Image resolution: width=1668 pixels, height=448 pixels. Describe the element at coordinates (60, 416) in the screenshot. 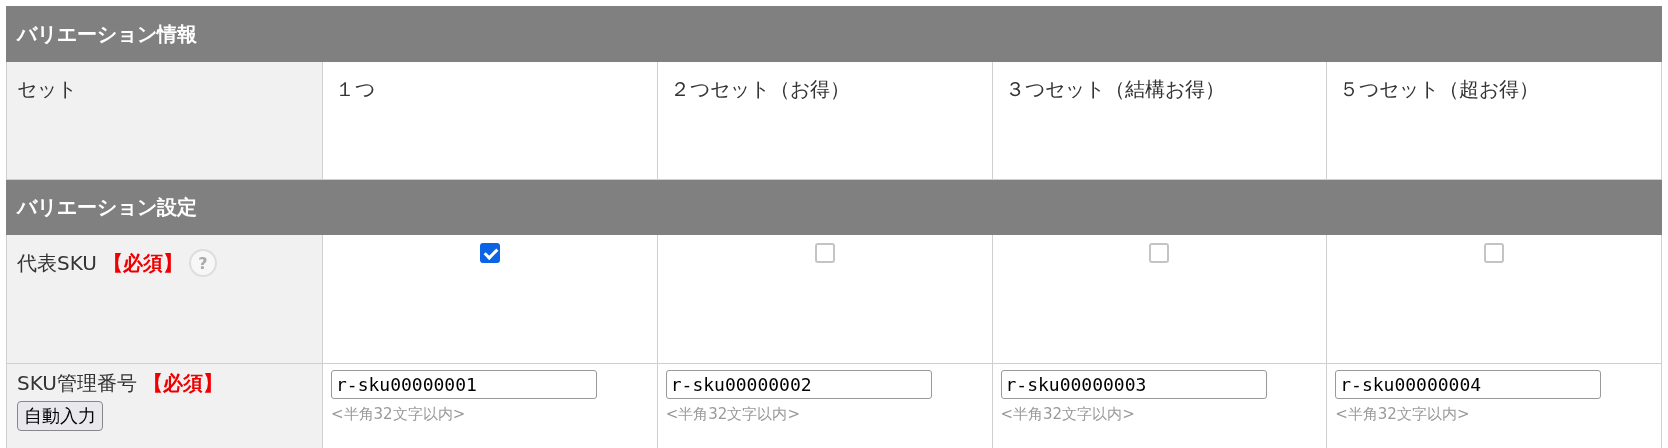

I see `auto-fill-button: 自動入力` at that location.